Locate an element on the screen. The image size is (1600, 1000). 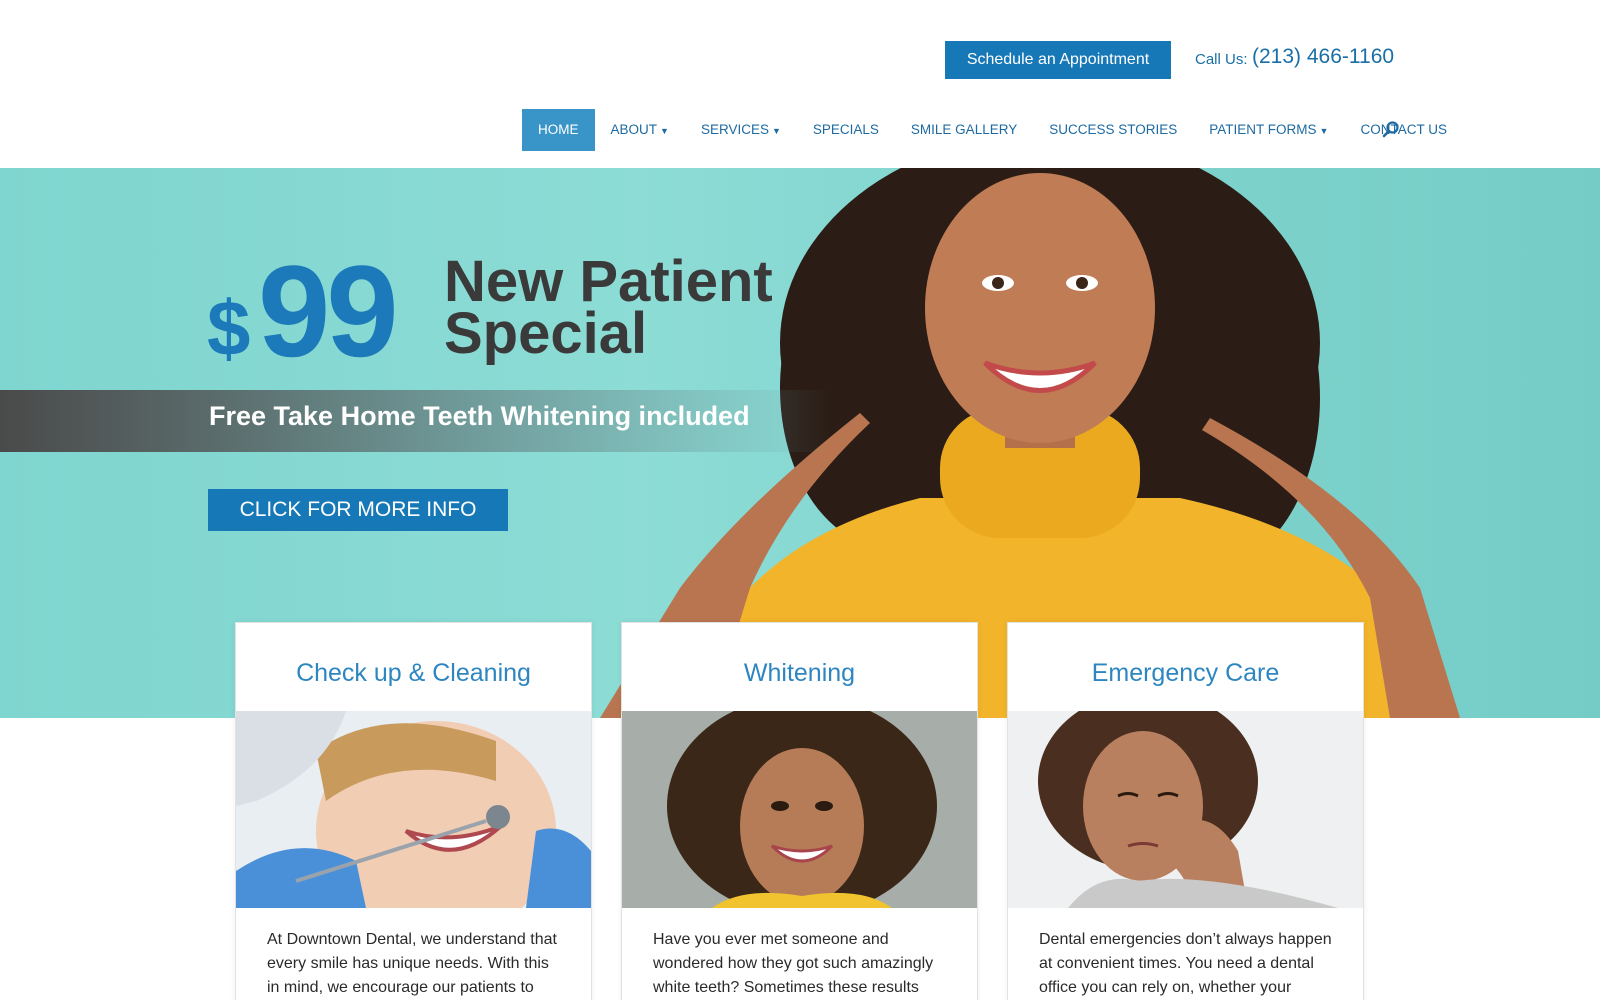
nav-item-label: SUCCESS STORIES is located at coordinates (1113, 129).